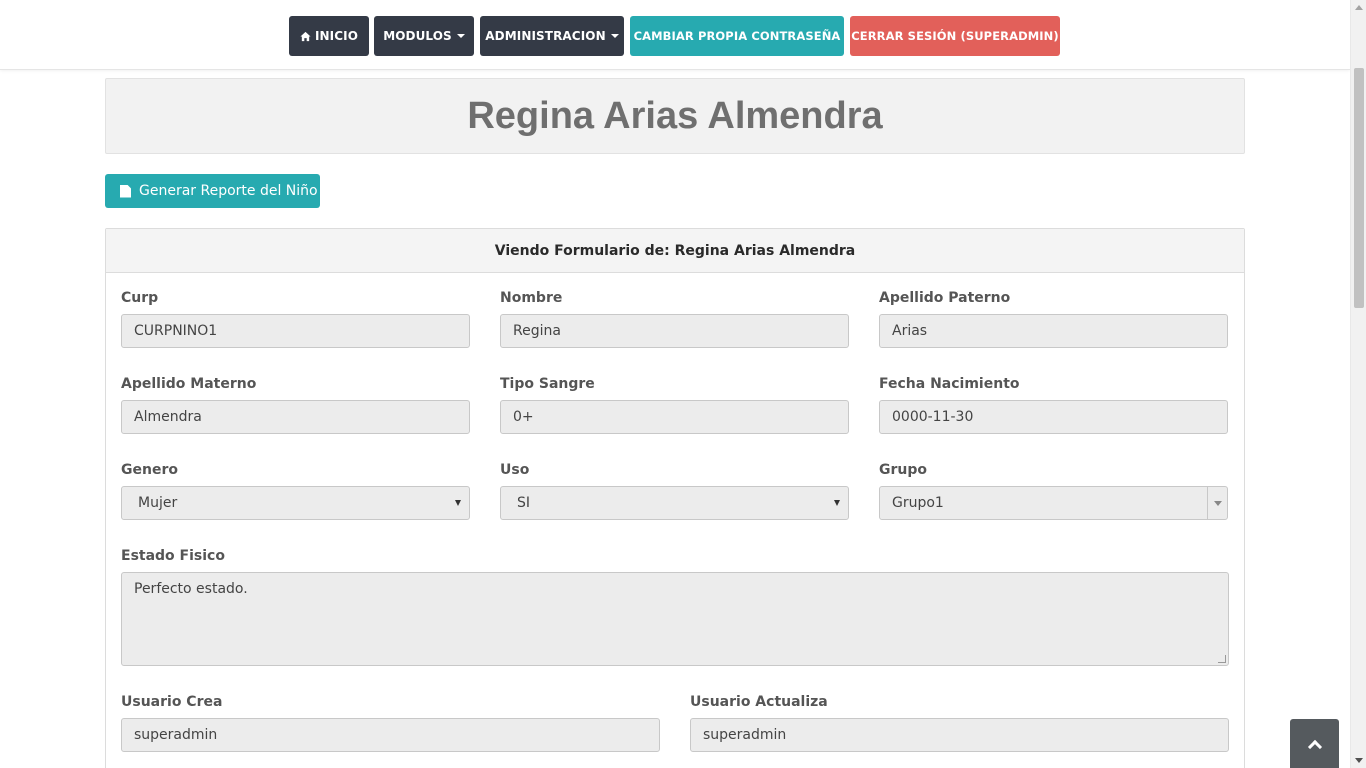 This screenshot has width=1366, height=768. I want to click on generate-report-label: Generar Reporte del Niño, so click(228, 191).